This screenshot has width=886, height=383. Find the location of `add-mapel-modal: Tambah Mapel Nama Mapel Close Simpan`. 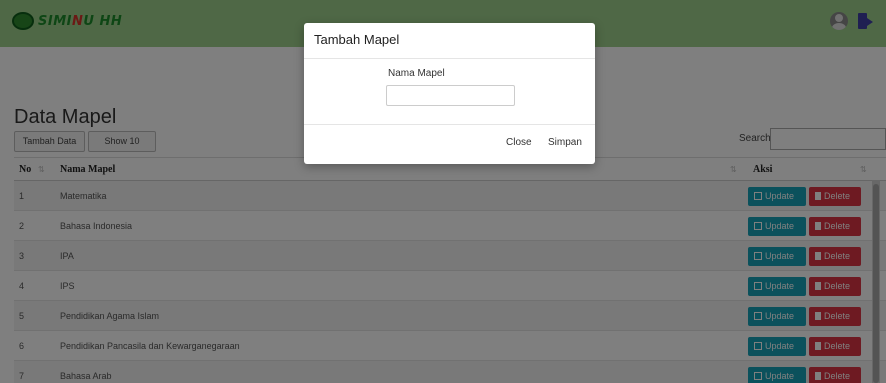

add-mapel-modal: Tambah Mapel Nama Mapel Close Simpan is located at coordinates (449, 93).